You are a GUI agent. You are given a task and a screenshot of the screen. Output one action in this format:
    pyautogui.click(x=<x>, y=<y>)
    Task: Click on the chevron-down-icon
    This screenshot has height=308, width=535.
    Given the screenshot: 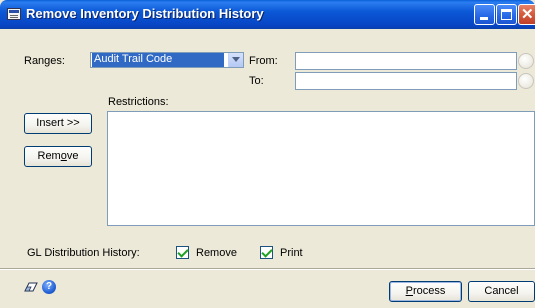 What is the action you would take?
    pyautogui.click(x=236, y=59)
    